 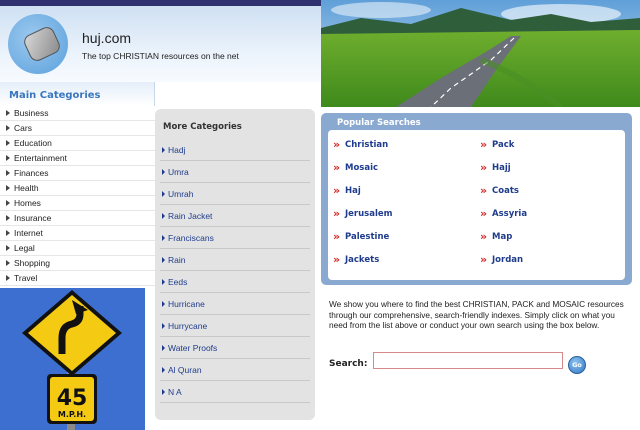 What do you see at coordinates (235, 392) in the screenshot?
I see `more-item-na: N A` at bounding box center [235, 392].